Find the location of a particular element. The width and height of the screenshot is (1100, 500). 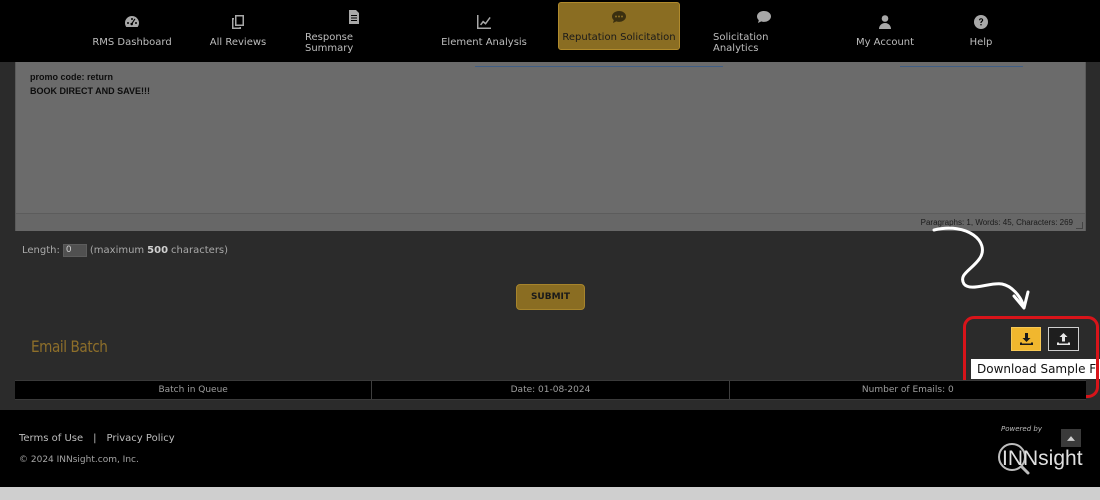

nav-label: Response Summary is located at coordinates (329, 42).